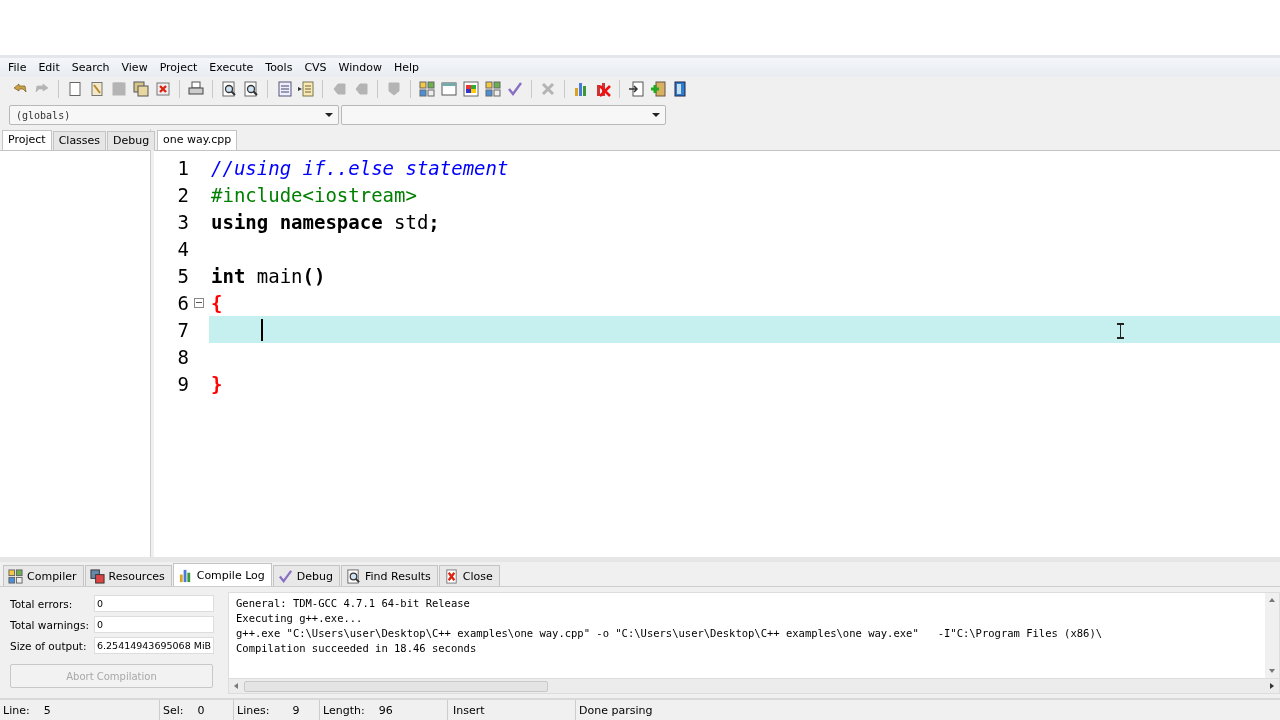  I want to click on code-line: }, so click(217, 383).